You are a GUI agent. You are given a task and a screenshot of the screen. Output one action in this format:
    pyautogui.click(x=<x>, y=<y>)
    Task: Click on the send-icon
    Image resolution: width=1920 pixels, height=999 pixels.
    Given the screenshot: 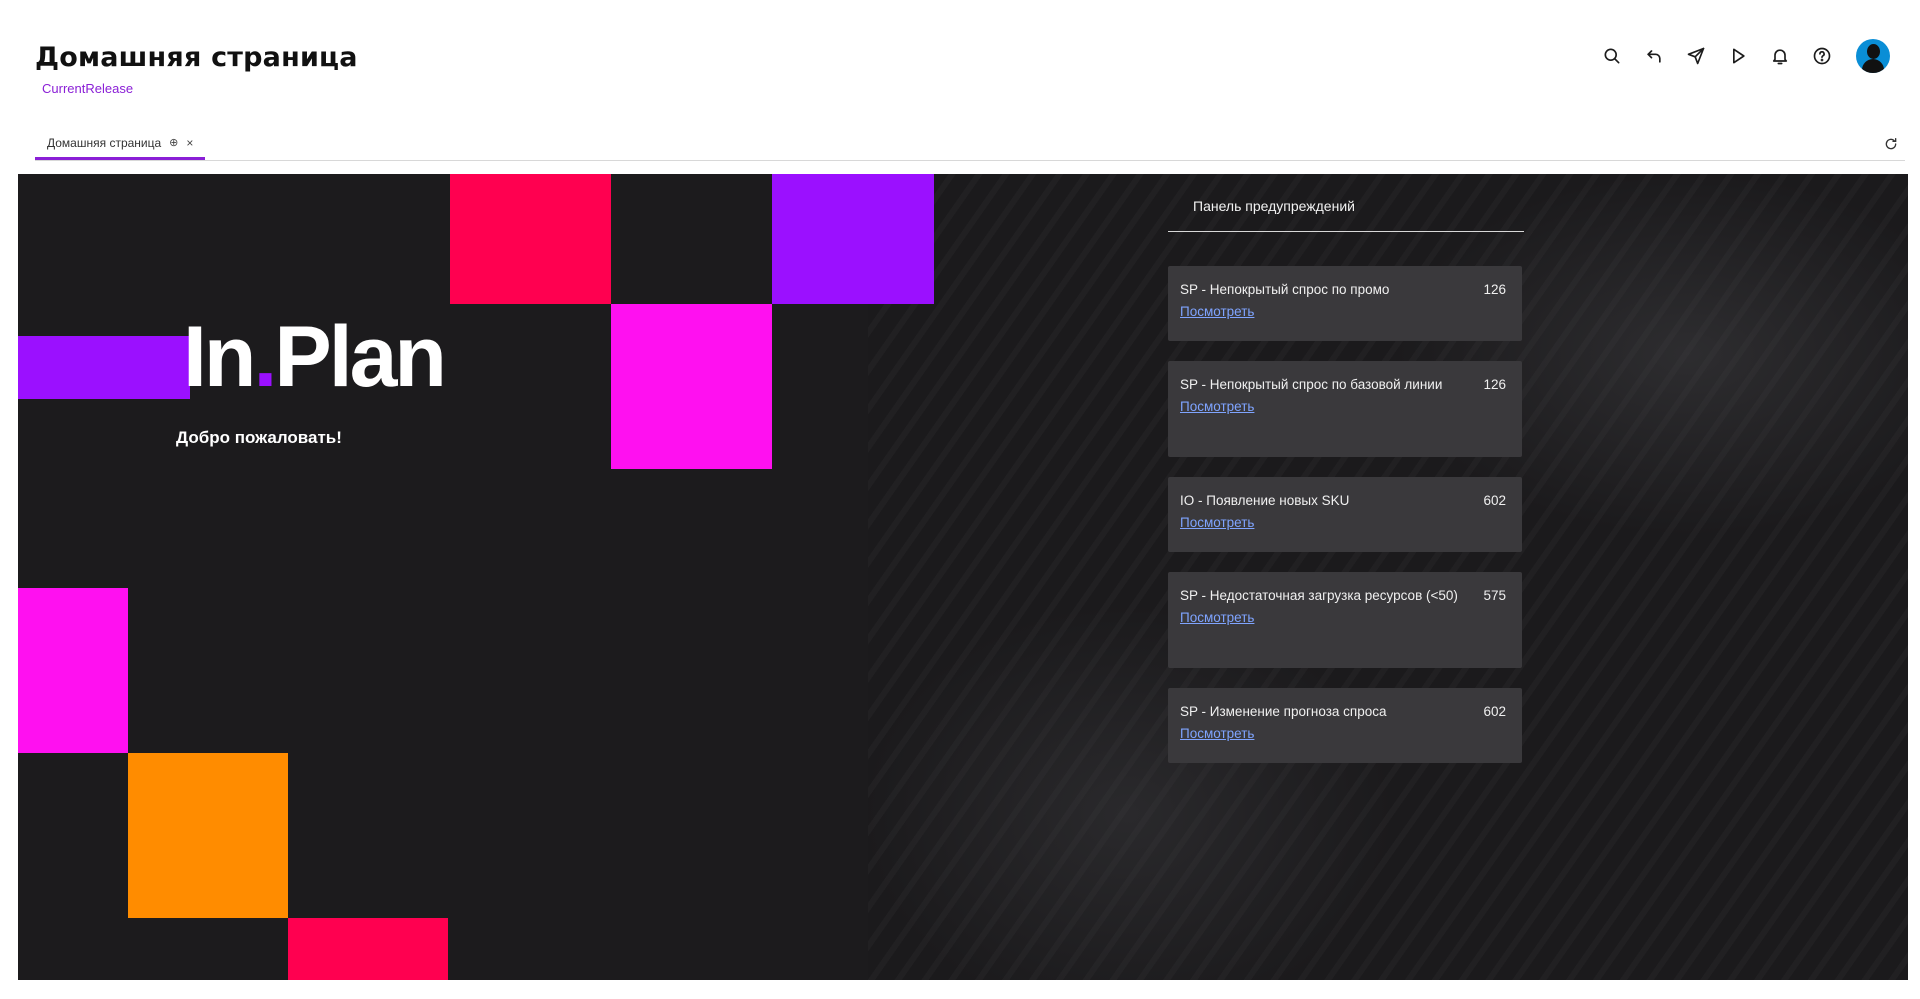 What is the action you would take?
    pyautogui.click(x=1696, y=56)
    